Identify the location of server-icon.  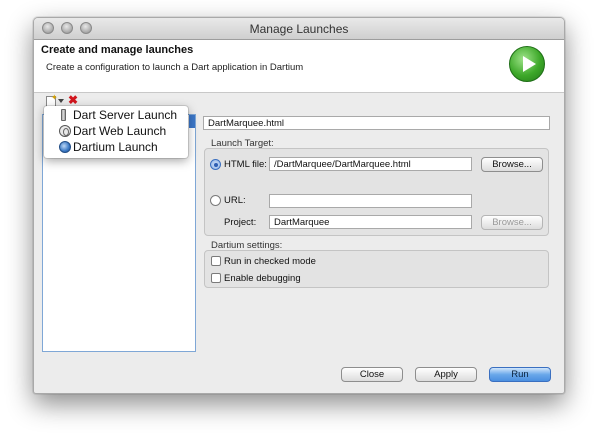
(63, 115).